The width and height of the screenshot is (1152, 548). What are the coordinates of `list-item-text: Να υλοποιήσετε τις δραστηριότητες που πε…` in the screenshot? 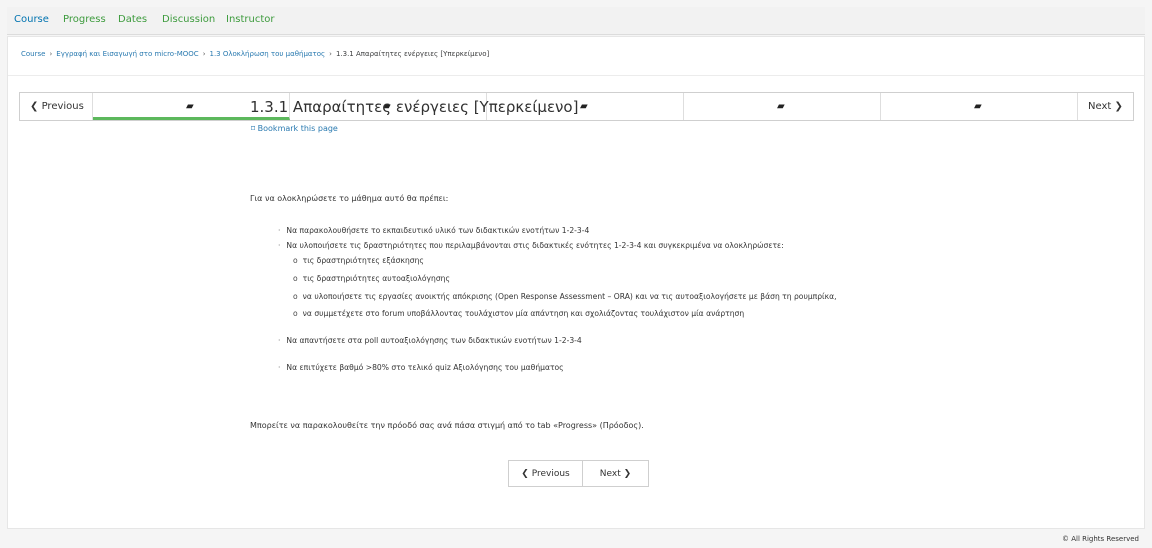 It's located at (535, 245).